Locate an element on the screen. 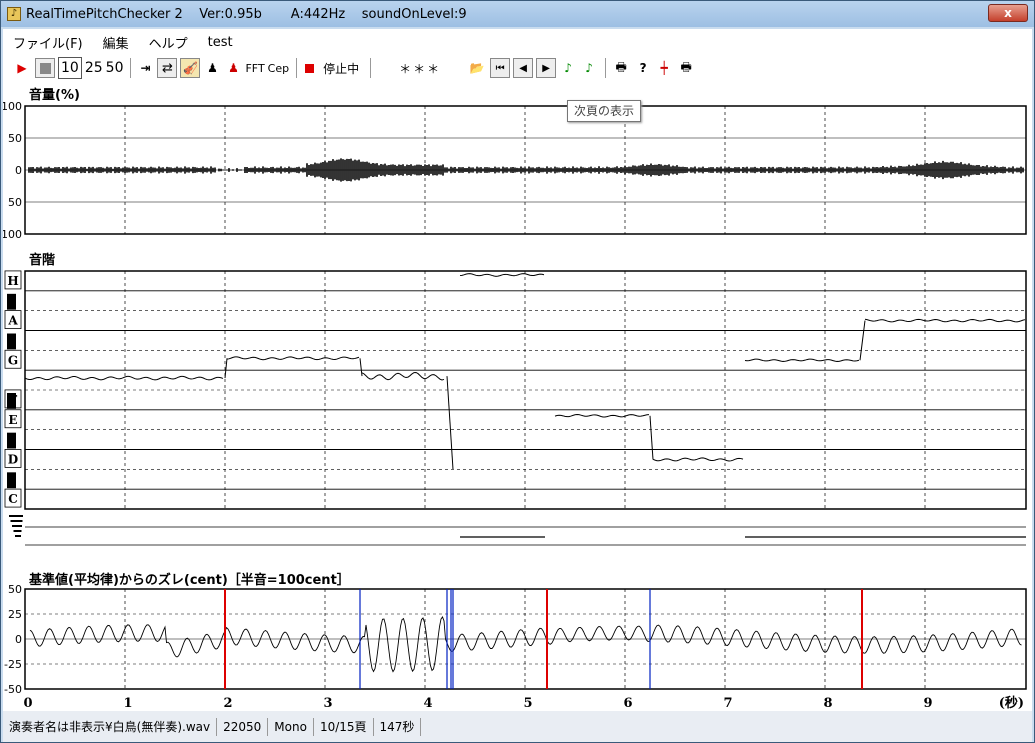 The width and height of the screenshot is (1035, 743). menu-edit: 編集 is located at coordinates (116, 42).